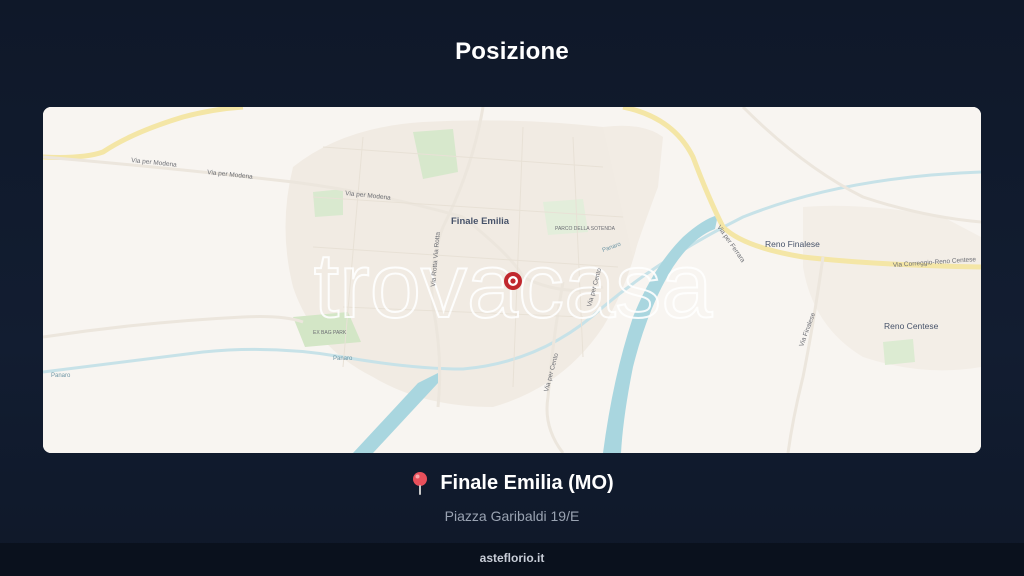 This screenshot has height=576, width=1024. I want to click on label-reno-centese: Reno Centese, so click(911, 326).